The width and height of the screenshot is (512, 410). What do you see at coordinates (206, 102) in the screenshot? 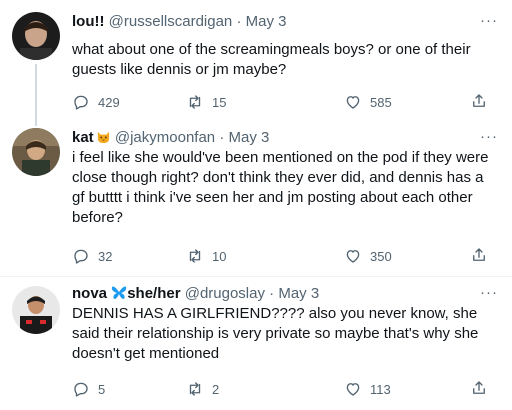
I see `retweet-button: 15` at bounding box center [206, 102].